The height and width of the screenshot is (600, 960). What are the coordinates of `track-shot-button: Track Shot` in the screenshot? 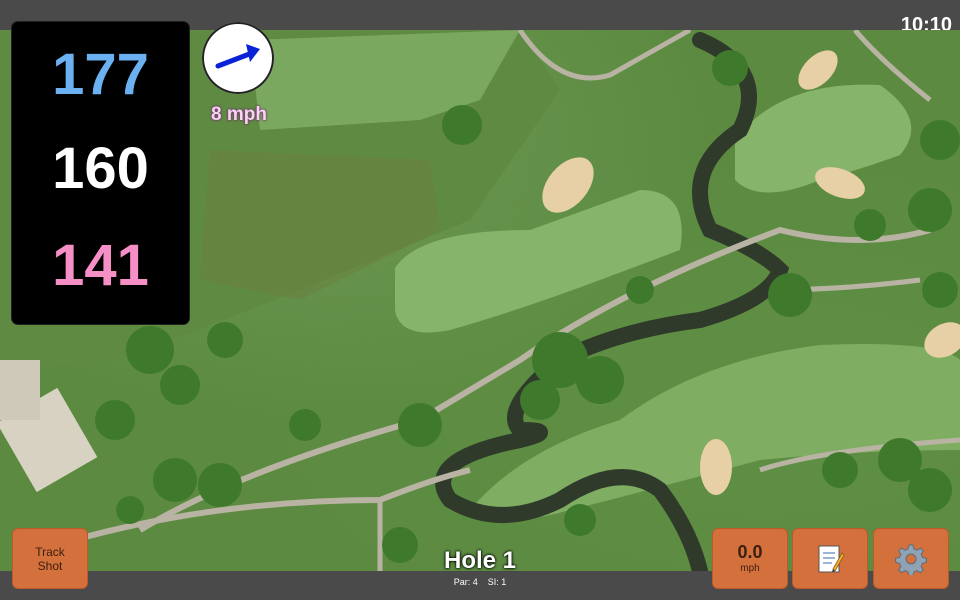 It's located at (50, 558).